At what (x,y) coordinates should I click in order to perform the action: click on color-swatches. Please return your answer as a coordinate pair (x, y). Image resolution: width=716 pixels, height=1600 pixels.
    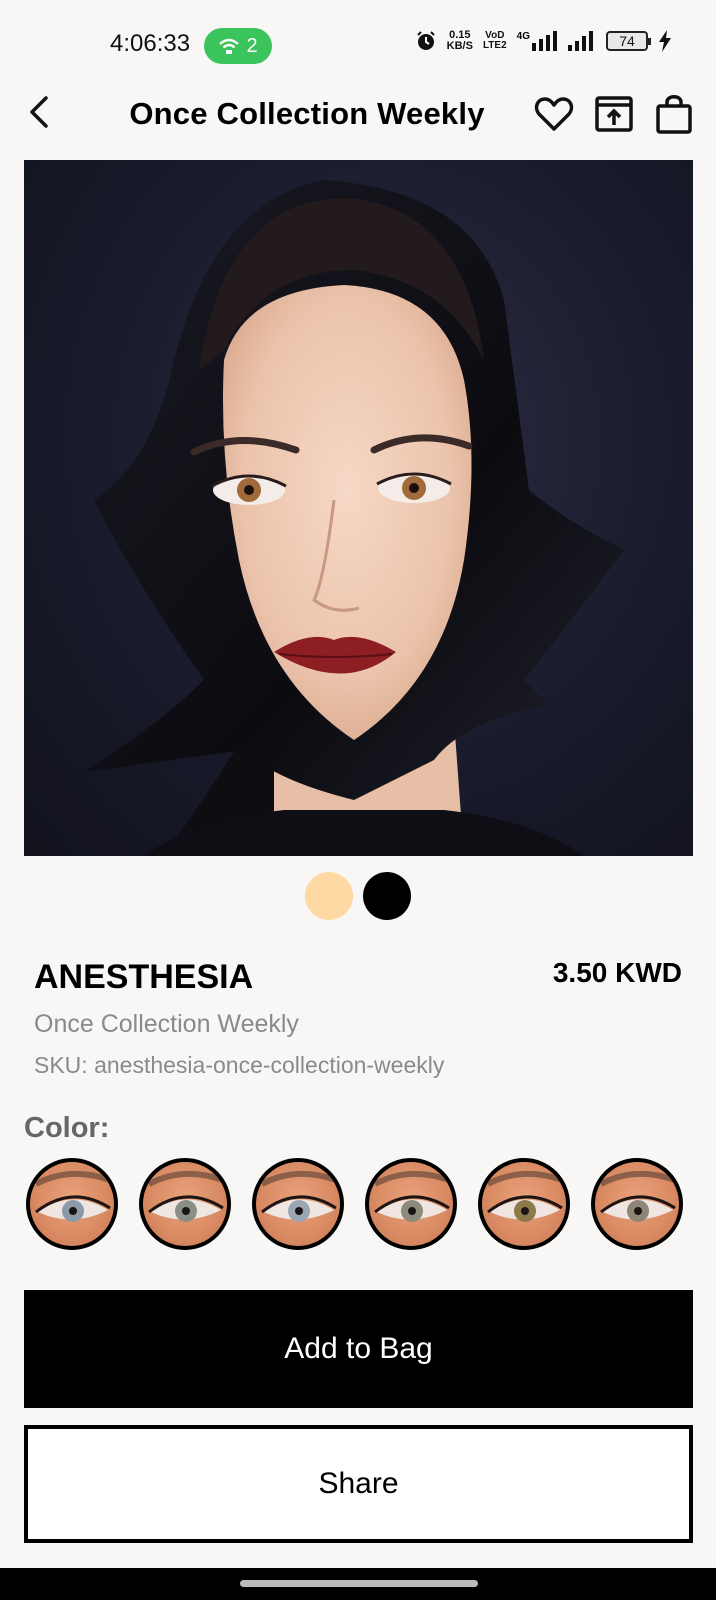
    Looking at the image, I should click on (354, 1204).